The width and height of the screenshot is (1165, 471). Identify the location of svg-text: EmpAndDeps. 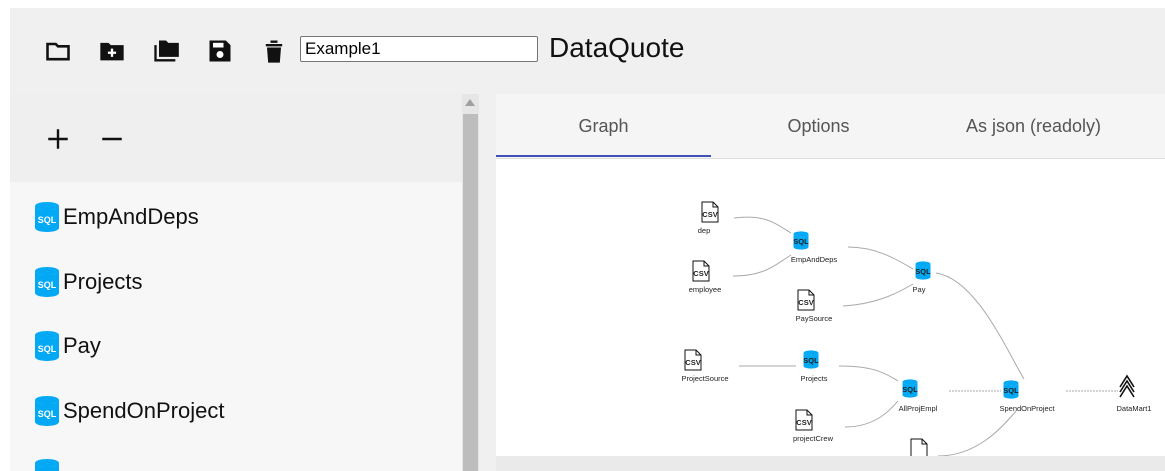
(814, 259).